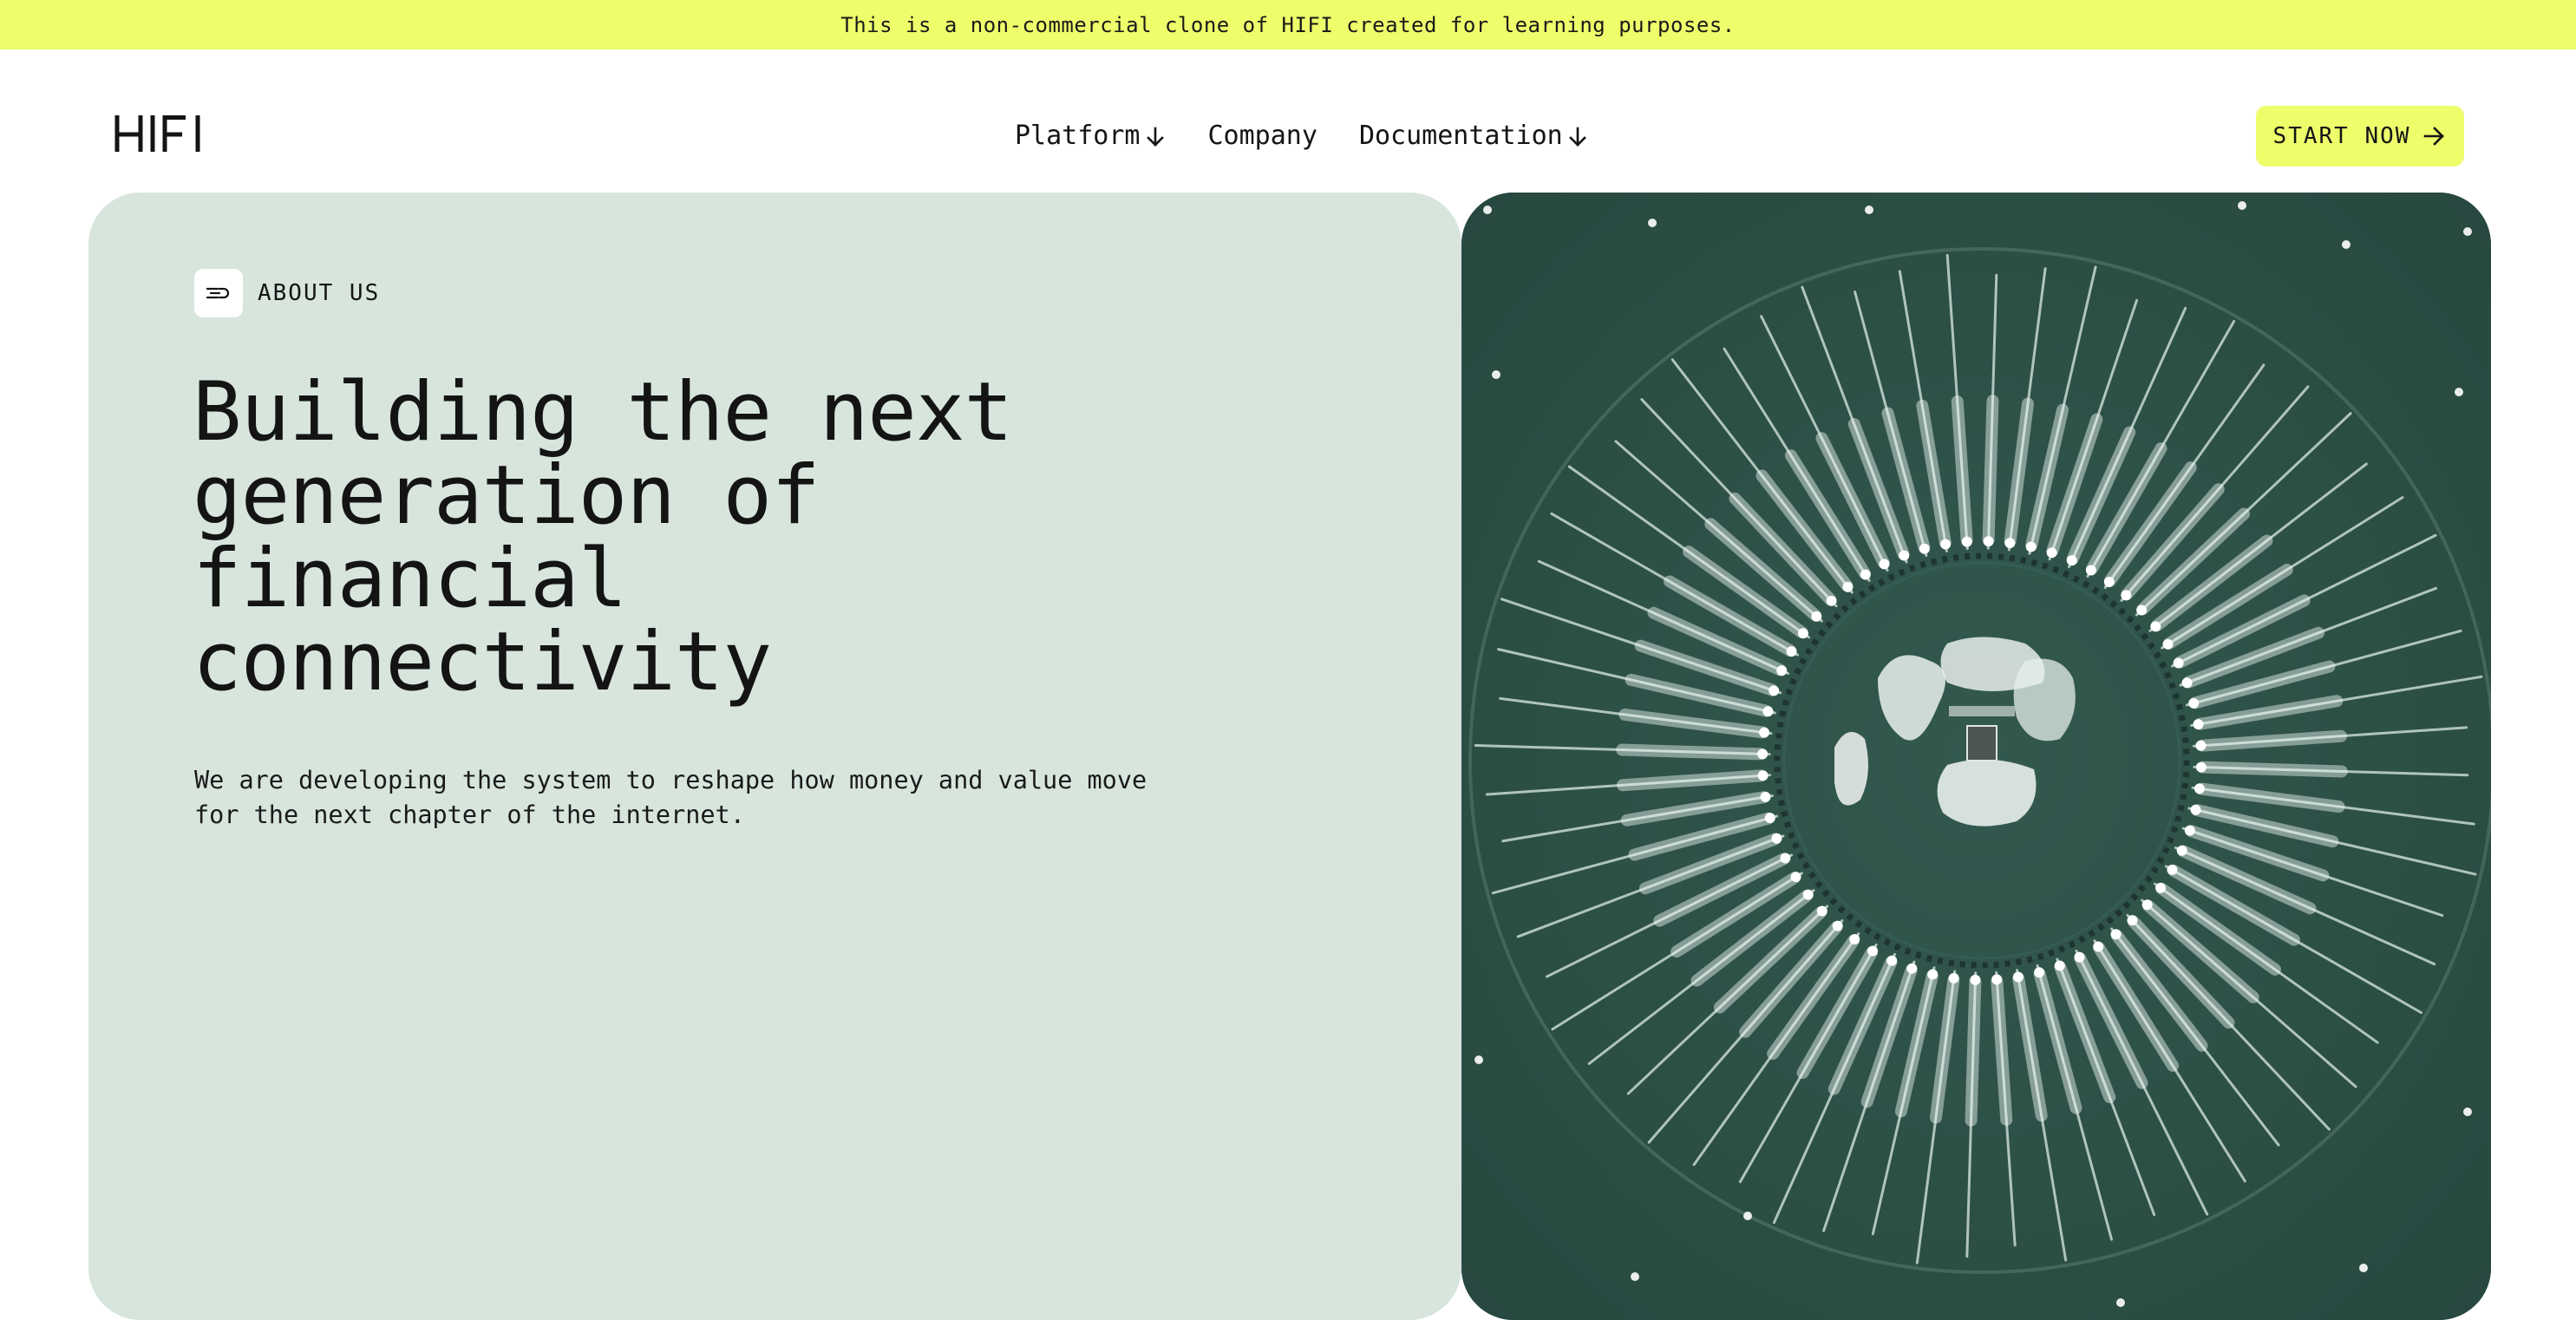 Image resolution: width=2576 pixels, height=1320 pixels. What do you see at coordinates (482, 662) in the screenshot?
I see `headline-line: connectivity` at bounding box center [482, 662].